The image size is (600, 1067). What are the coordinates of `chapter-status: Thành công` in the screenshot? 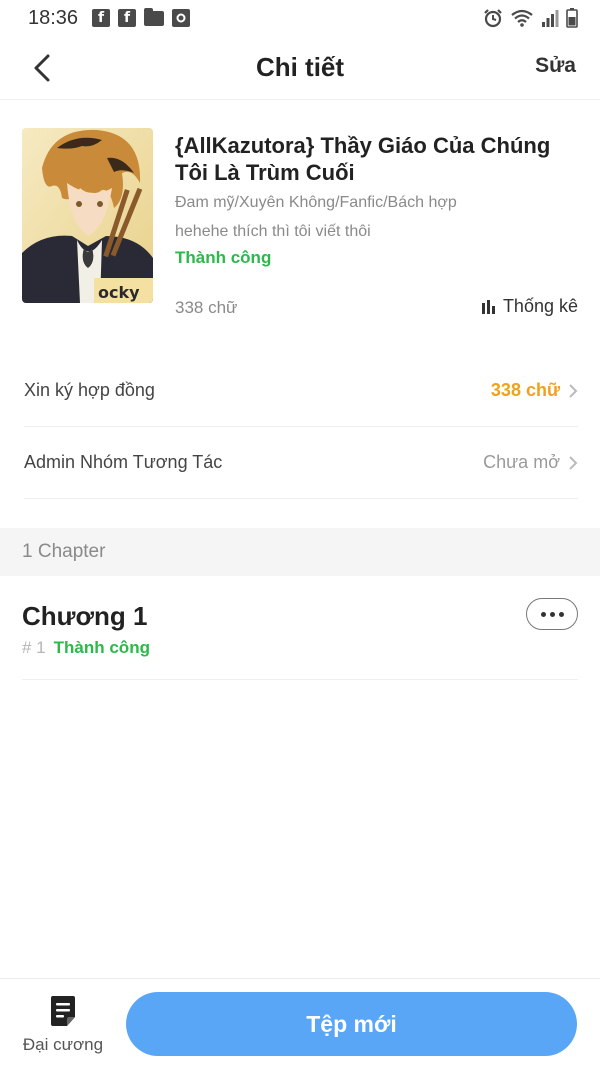 It's located at (101, 647).